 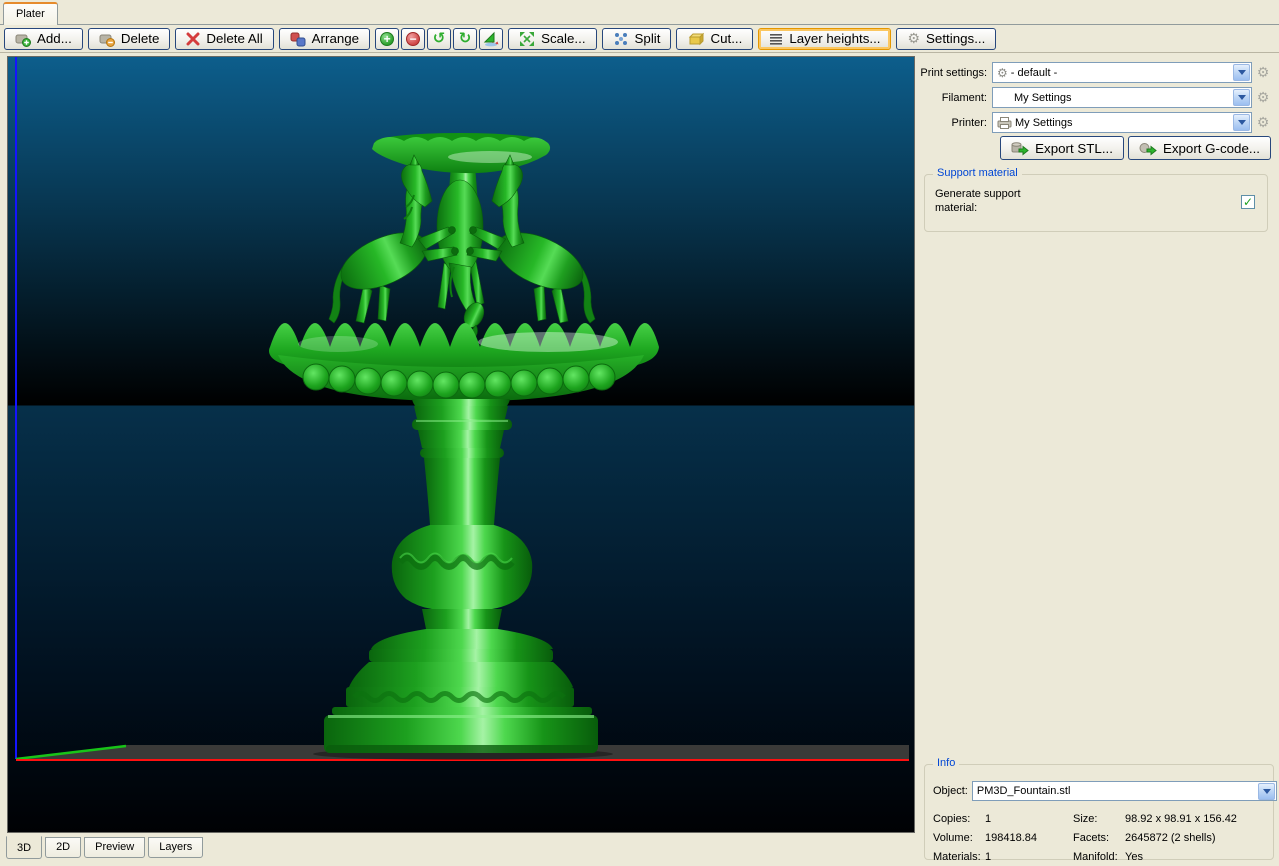 I want to click on volume-label: Volume:, so click(x=953, y=837).